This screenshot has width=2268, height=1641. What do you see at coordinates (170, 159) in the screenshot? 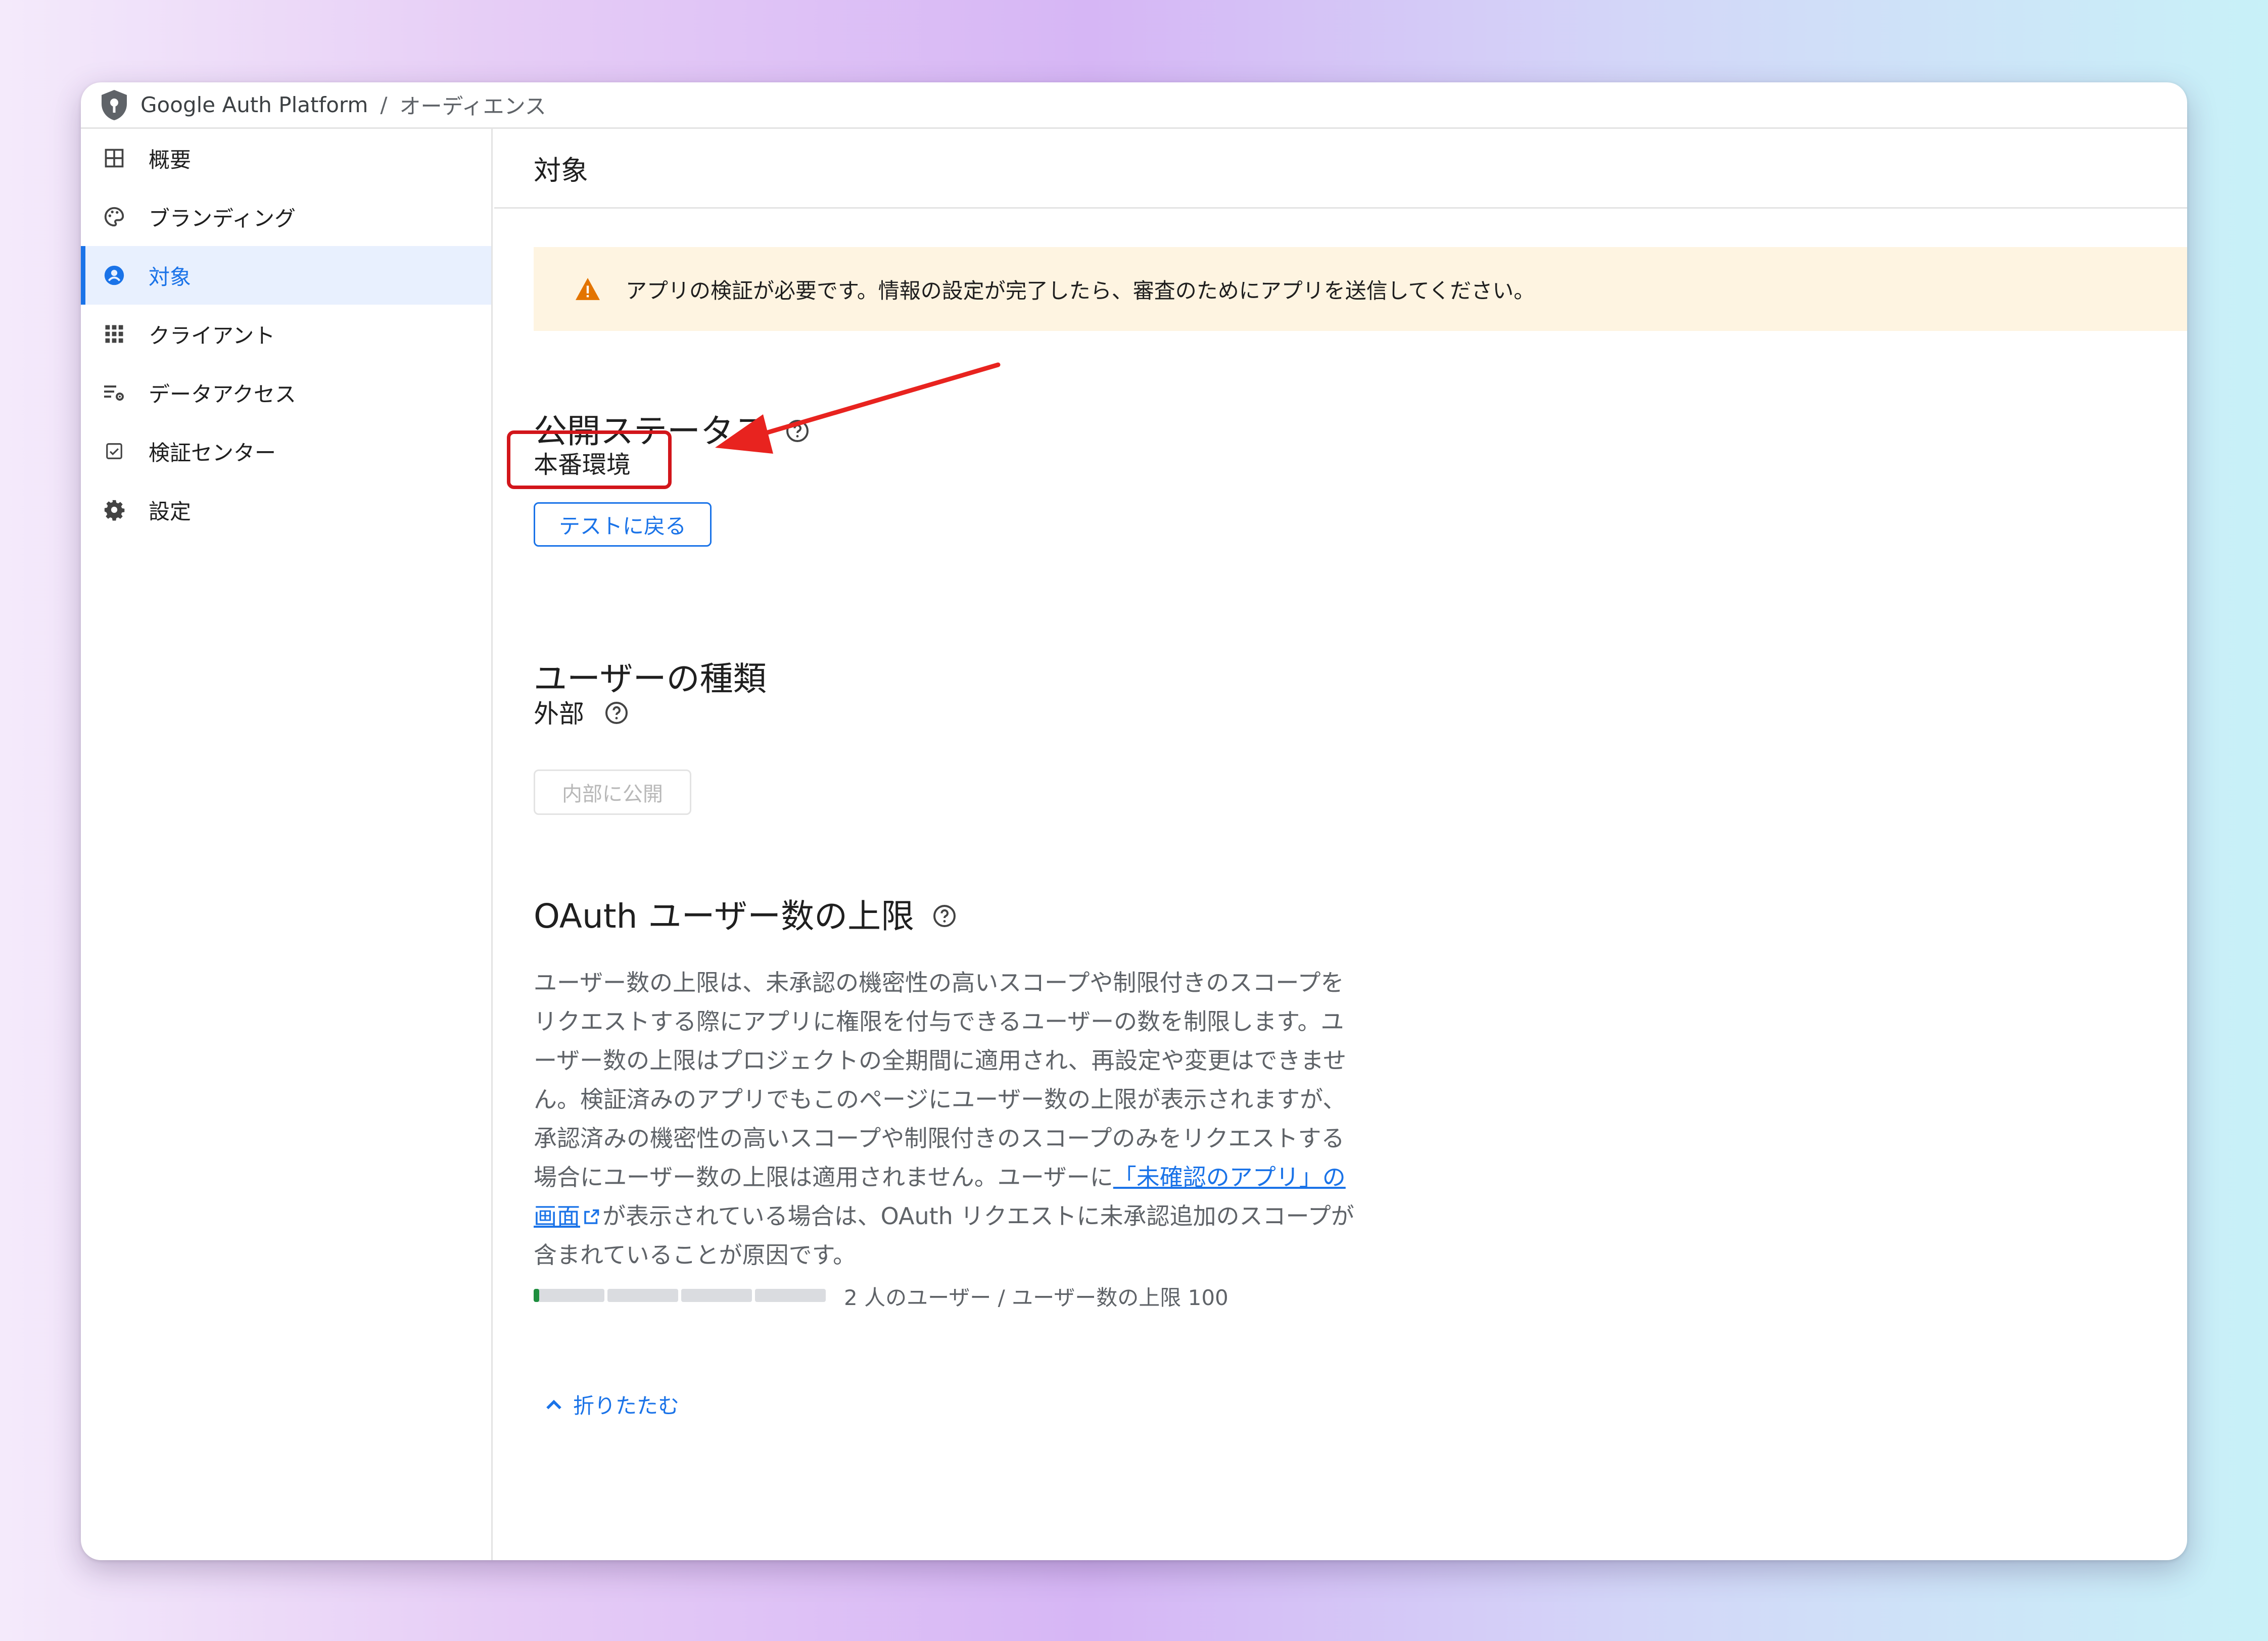
I see `sidebar-item-label: 概要` at bounding box center [170, 159].